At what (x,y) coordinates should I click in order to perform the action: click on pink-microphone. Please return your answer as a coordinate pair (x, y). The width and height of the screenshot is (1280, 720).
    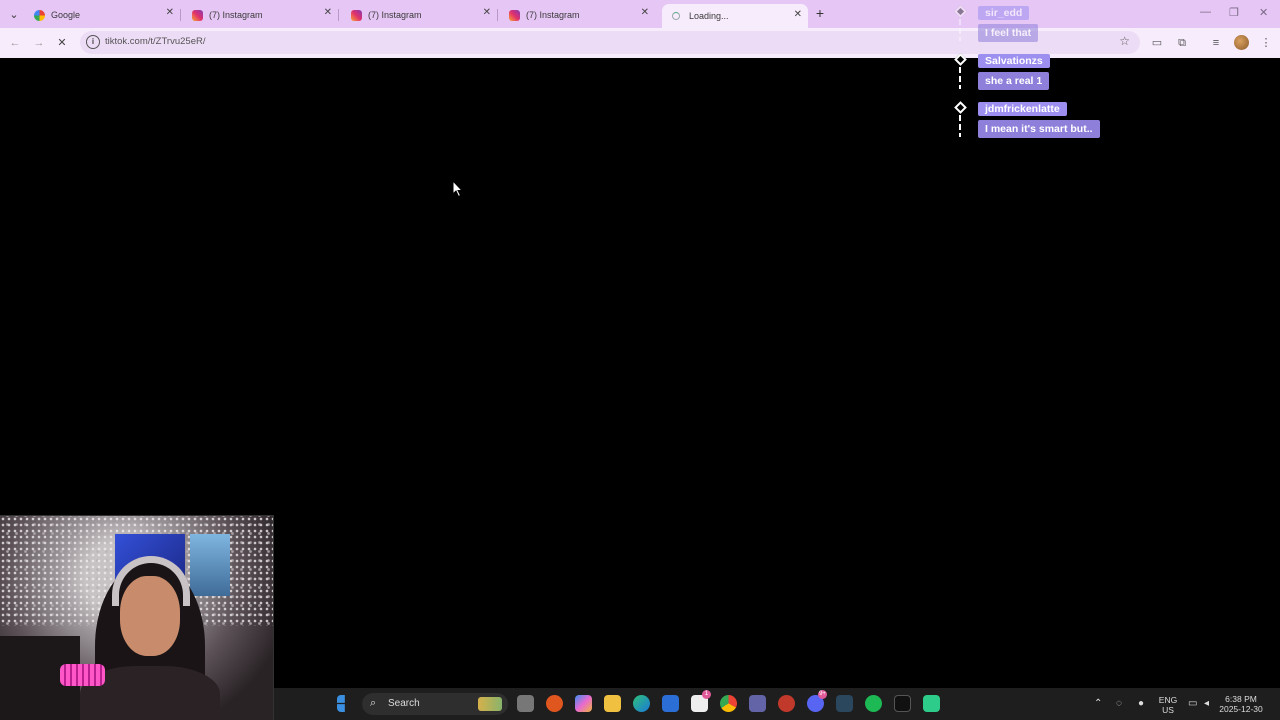
    Looking at the image, I should click on (82, 675).